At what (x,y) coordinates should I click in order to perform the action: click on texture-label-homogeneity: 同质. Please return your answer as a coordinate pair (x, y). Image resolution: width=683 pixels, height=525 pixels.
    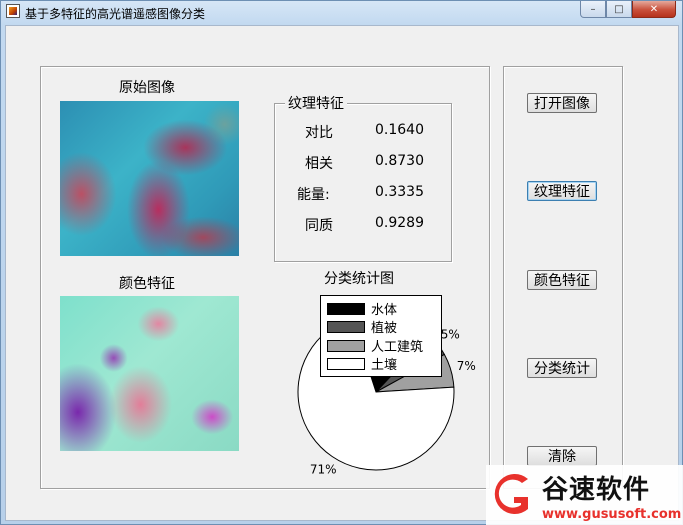
    Looking at the image, I should click on (319, 226).